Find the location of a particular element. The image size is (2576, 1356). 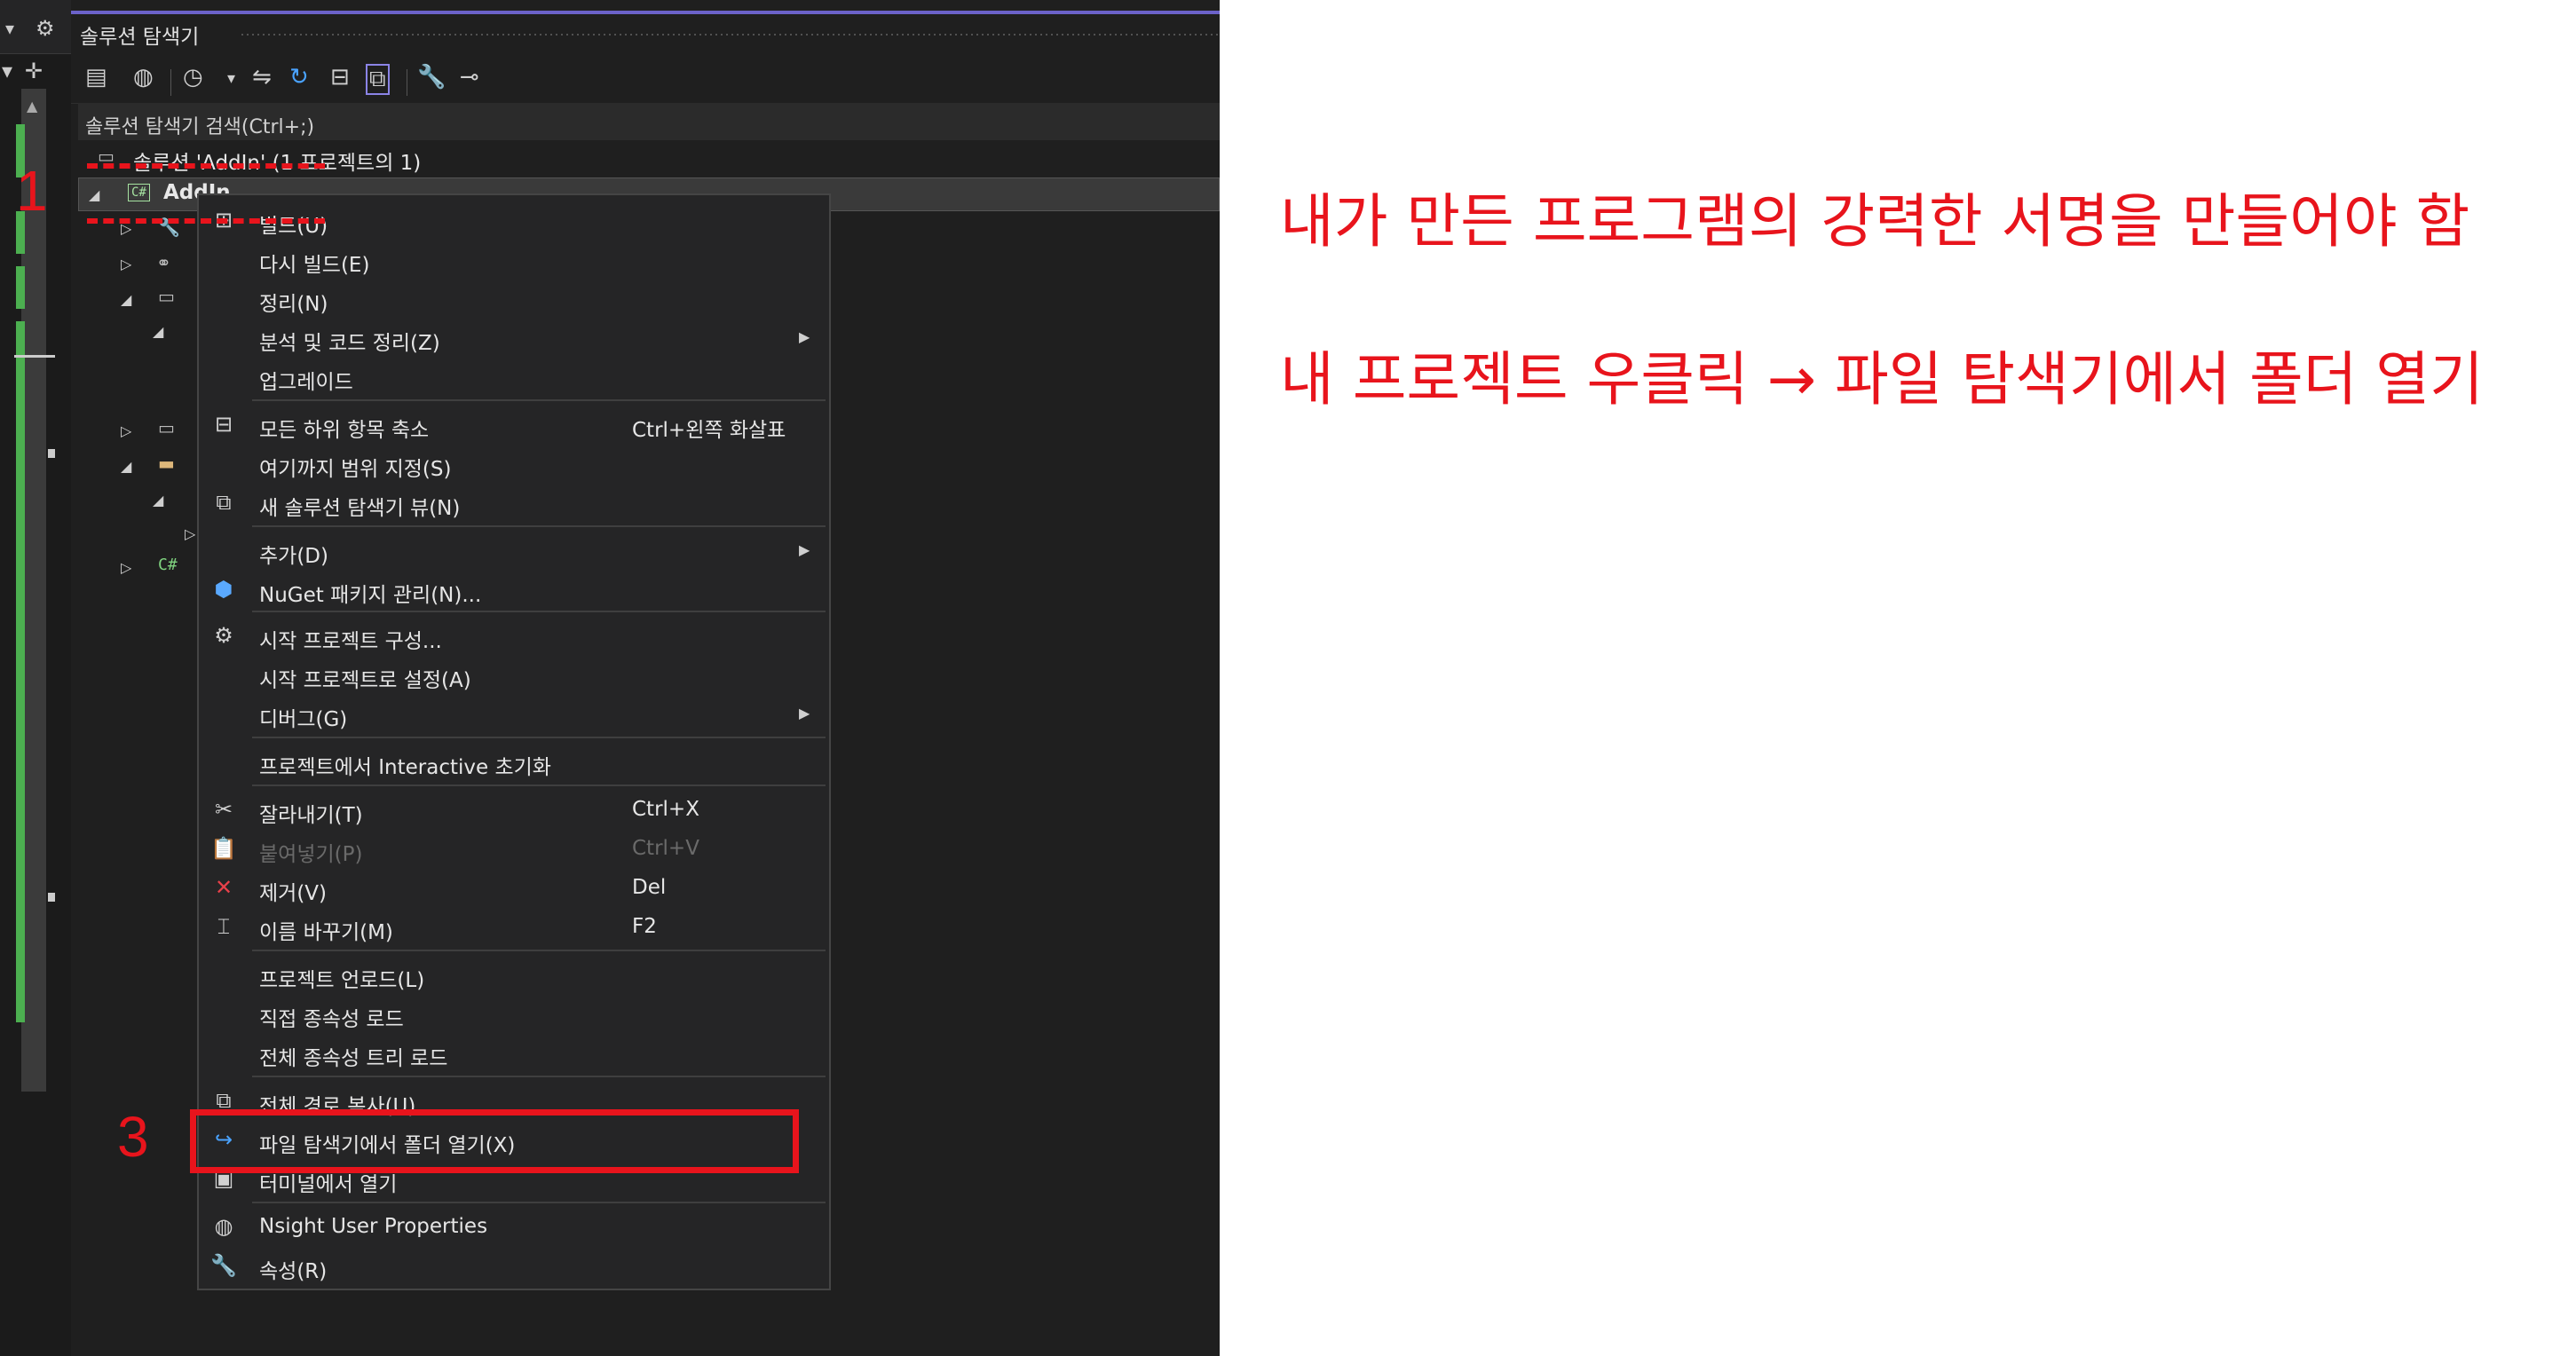

show-all-files-icon: ⧉ is located at coordinates (378, 79).